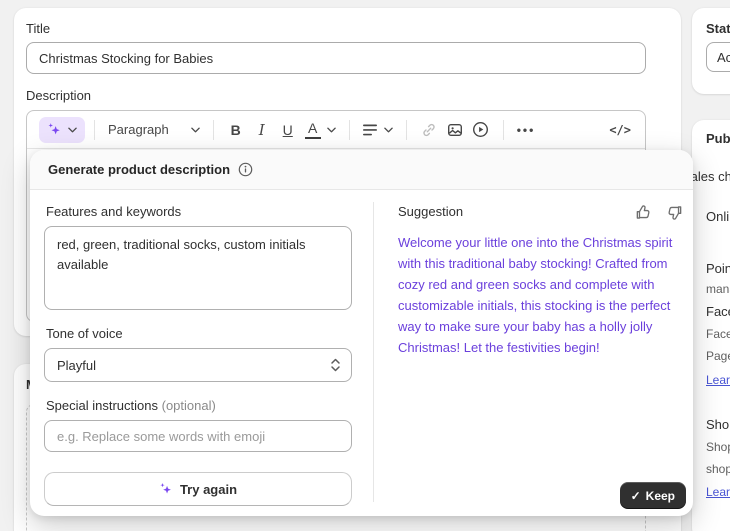 Image resolution: width=730 pixels, height=531 pixels. I want to click on popup-column-divider, so click(373, 352).